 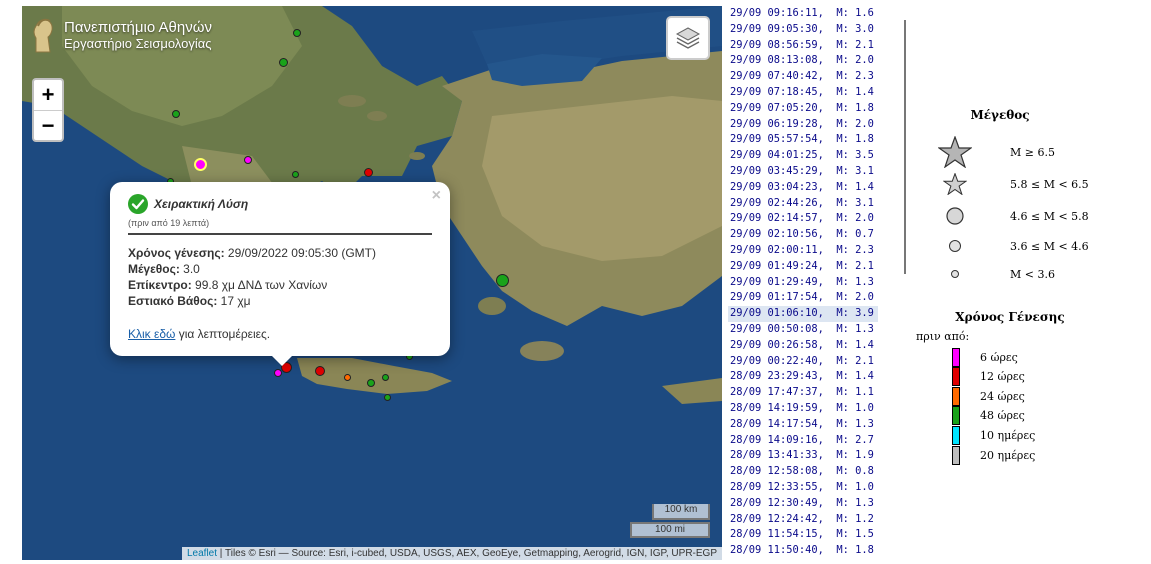 I want to click on event-list-item: 28/09 12:33:55, M: 1.0, so click(x=803, y=488).